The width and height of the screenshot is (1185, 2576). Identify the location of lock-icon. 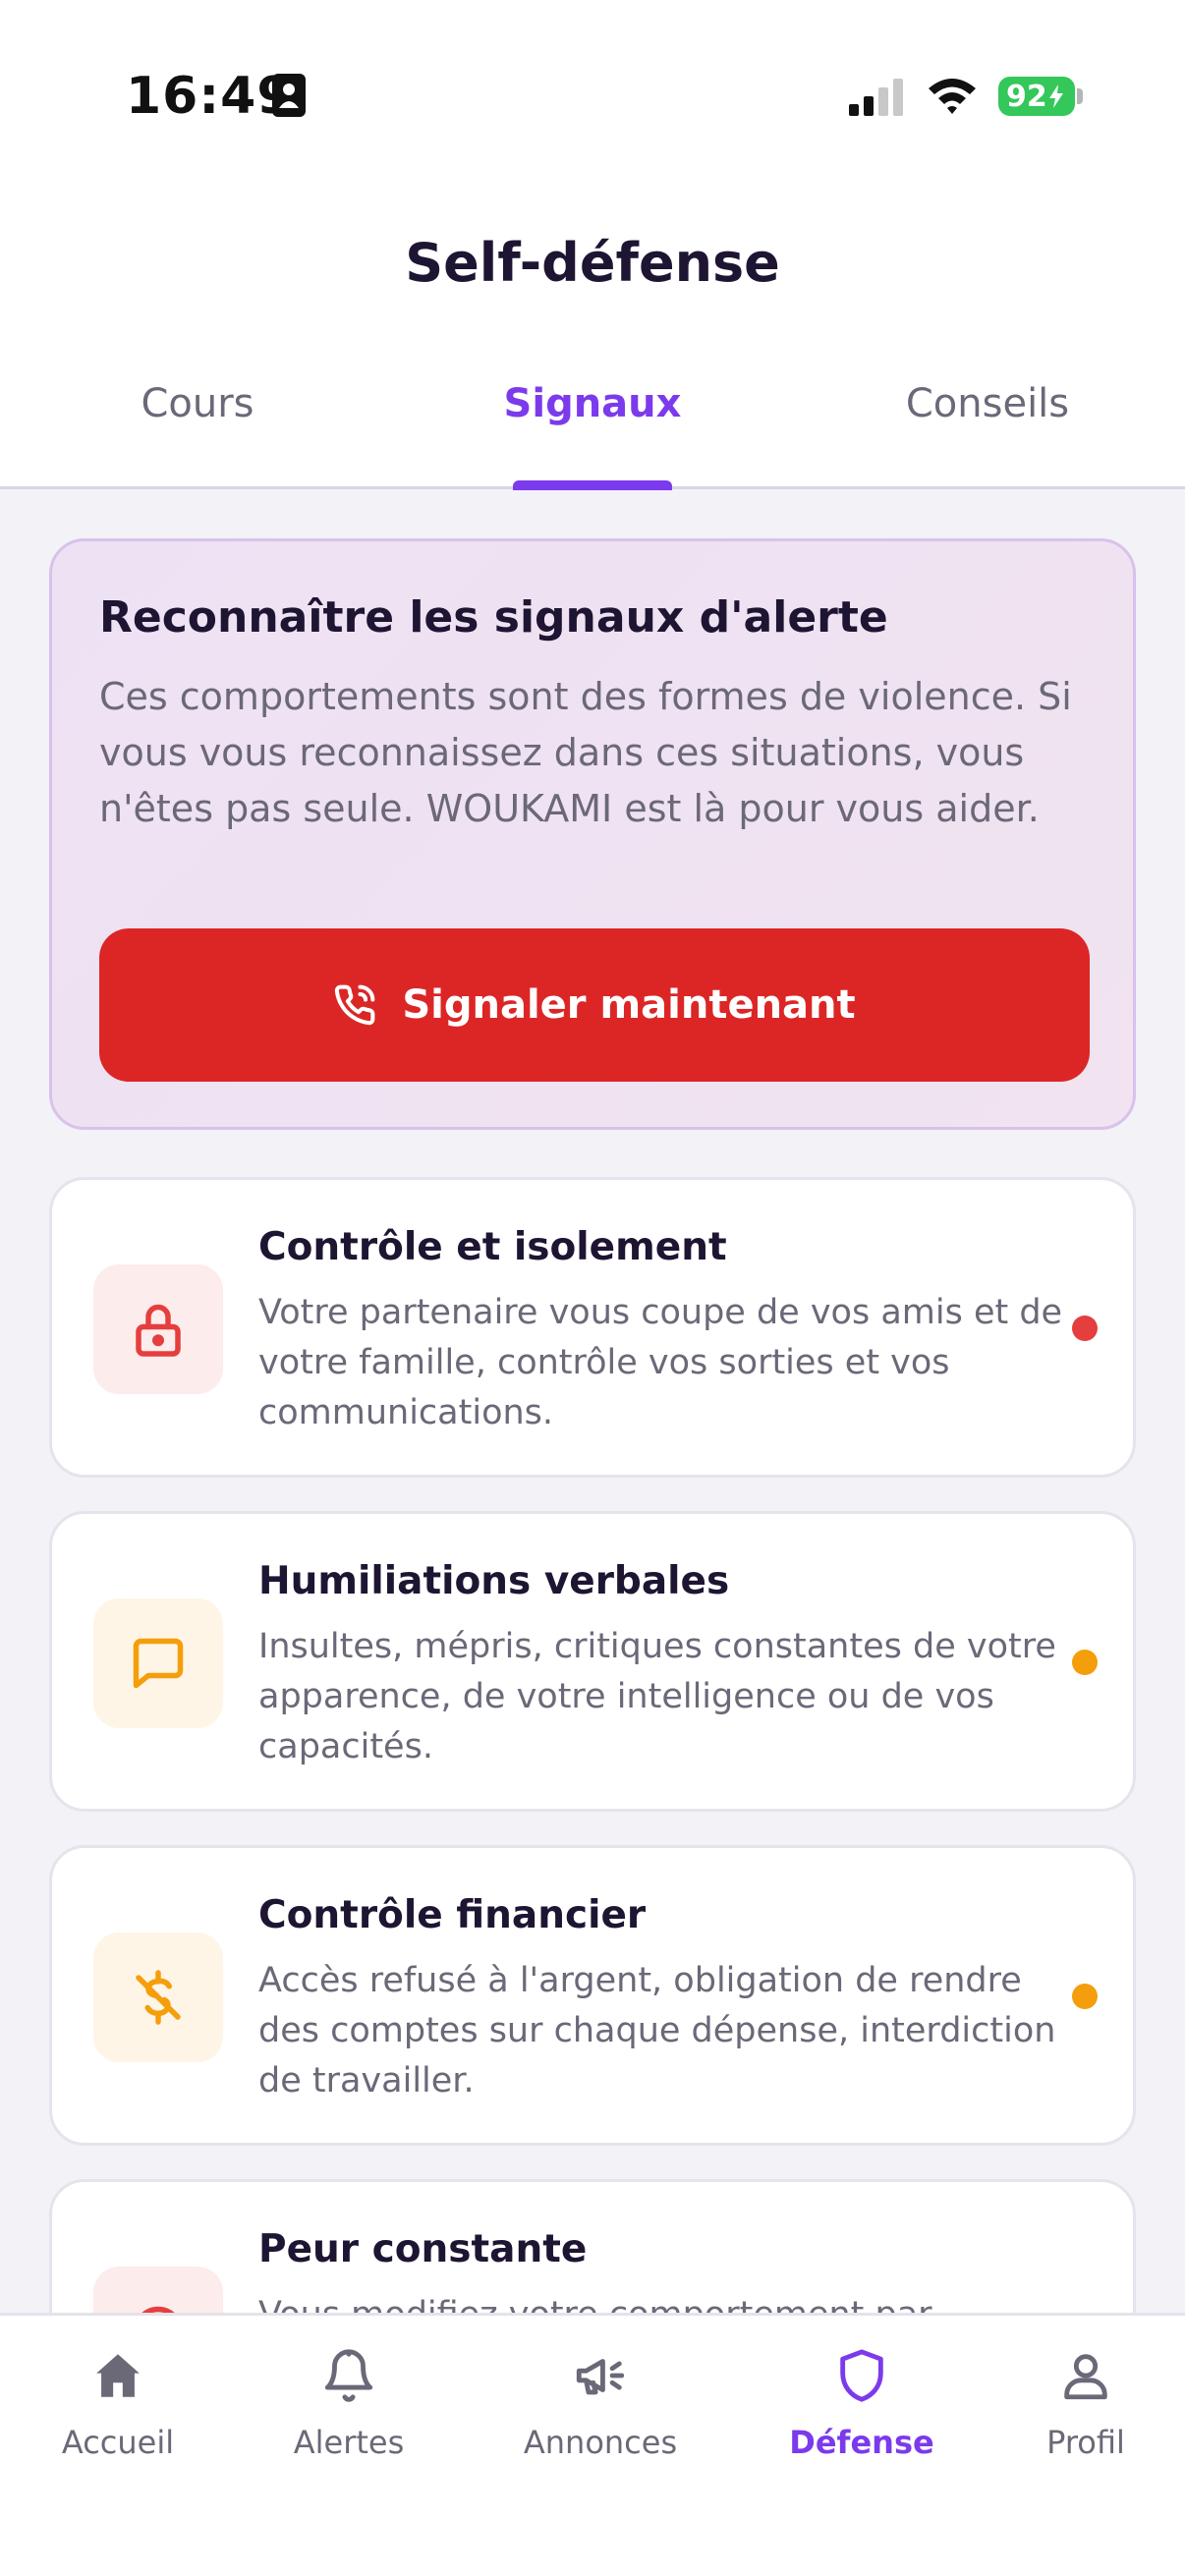
(159, 1330).